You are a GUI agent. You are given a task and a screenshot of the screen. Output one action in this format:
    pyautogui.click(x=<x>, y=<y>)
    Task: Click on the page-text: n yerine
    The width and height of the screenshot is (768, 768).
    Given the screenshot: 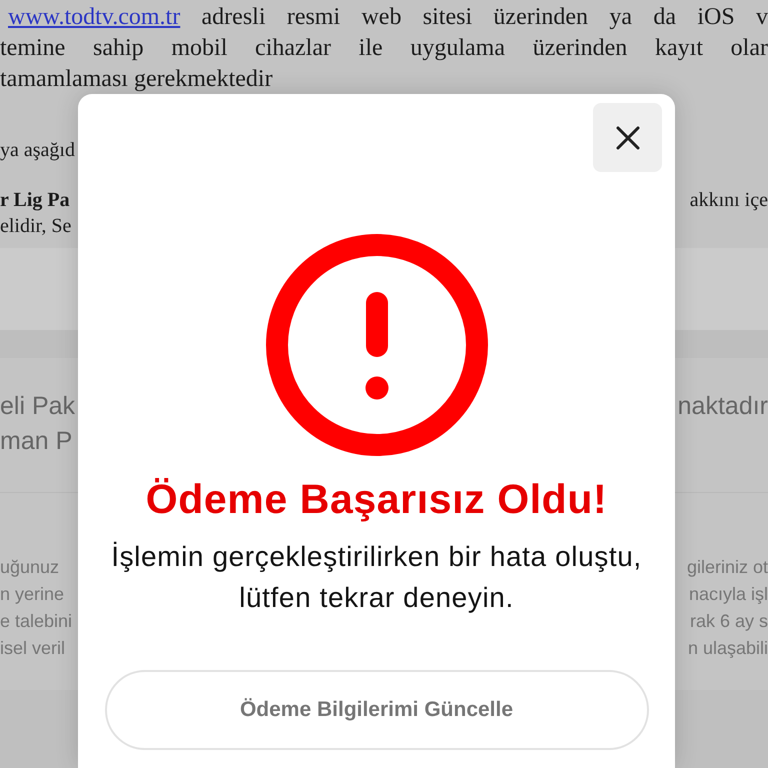 What is the action you would take?
    pyautogui.click(x=32, y=594)
    